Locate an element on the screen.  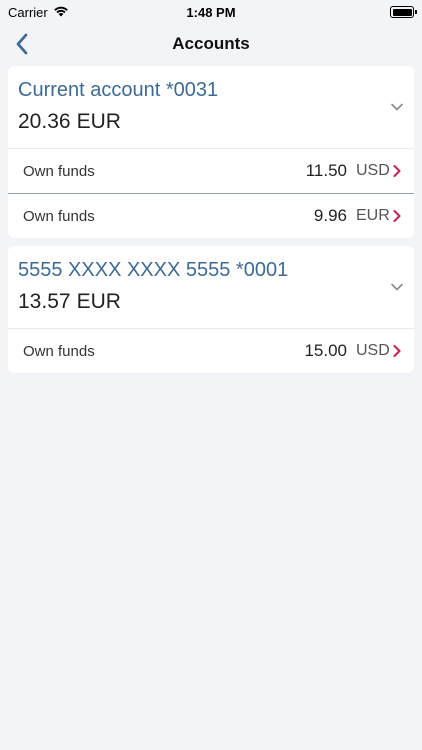
nav-bar: Accounts is located at coordinates (211, 44).